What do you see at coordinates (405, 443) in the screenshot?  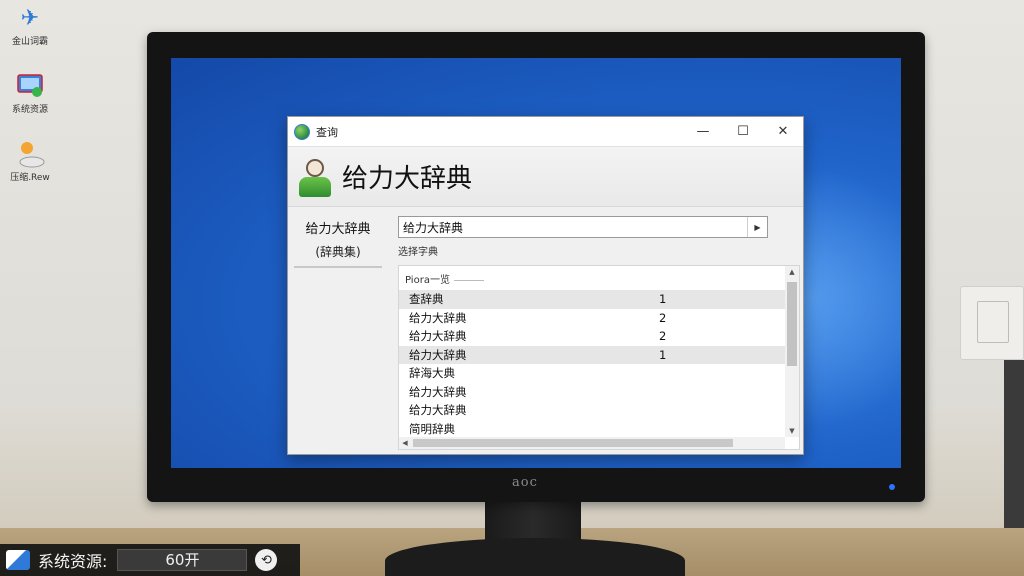 I see `scroll-left-icon: ◀` at bounding box center [405, 443].